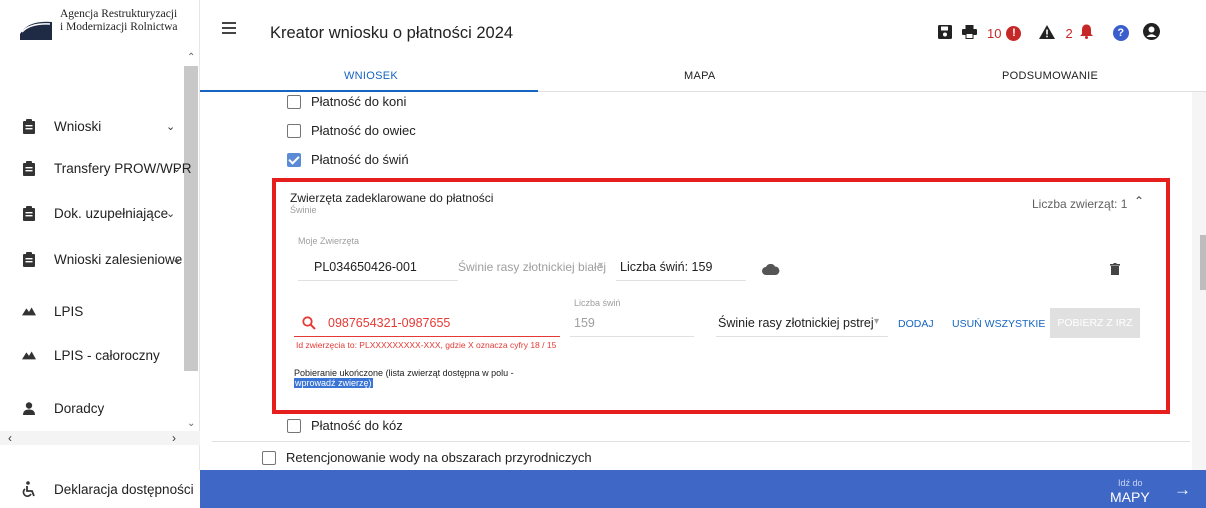 This screenshot has height=508, width=1206. What do you see at coordinates (191, 218) in the screenshot?
I see `sidebar-scroll-thumb` at bounding box center [191, 218].